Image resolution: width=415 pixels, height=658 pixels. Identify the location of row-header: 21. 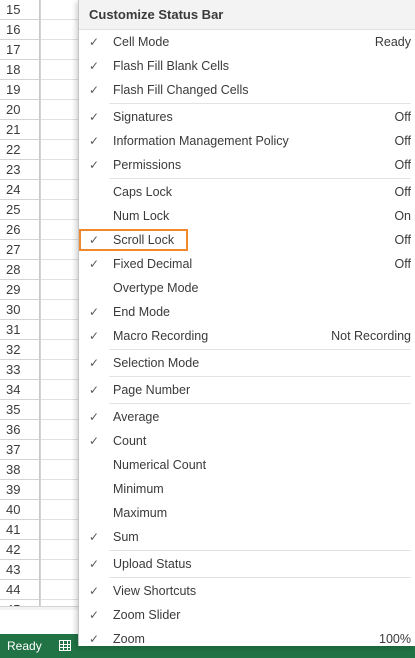
(20, 130).